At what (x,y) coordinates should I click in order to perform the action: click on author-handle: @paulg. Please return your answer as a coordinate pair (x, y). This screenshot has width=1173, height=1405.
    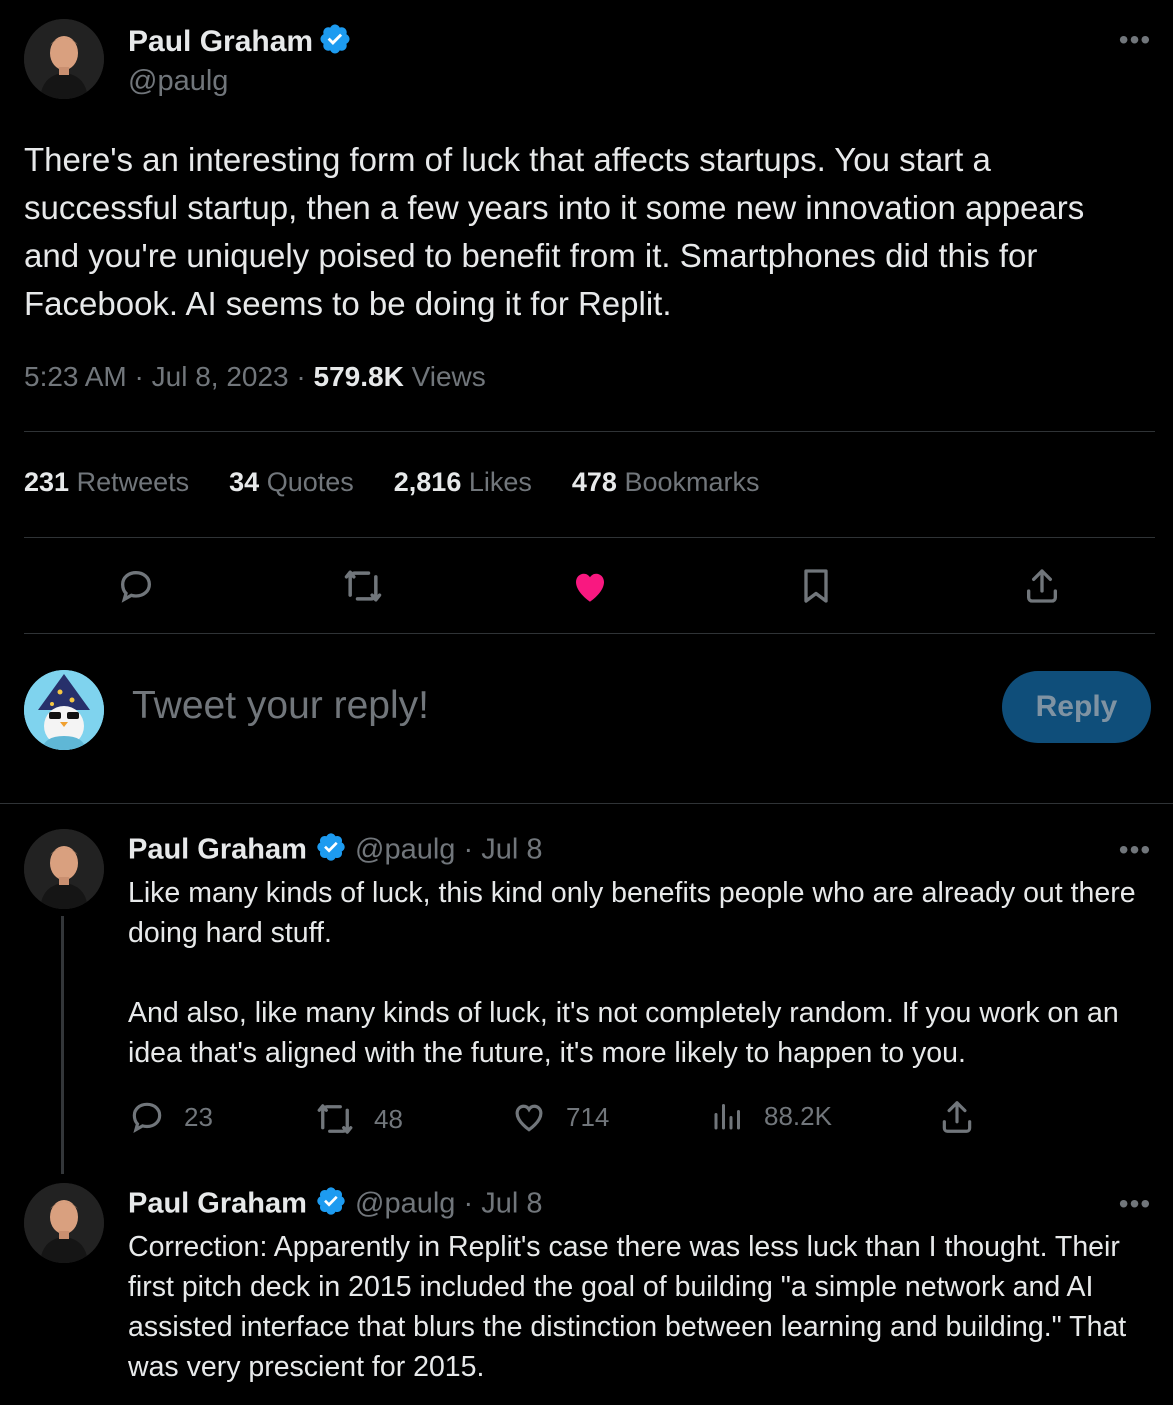
    Looking at the image, I should click on (240, 81).